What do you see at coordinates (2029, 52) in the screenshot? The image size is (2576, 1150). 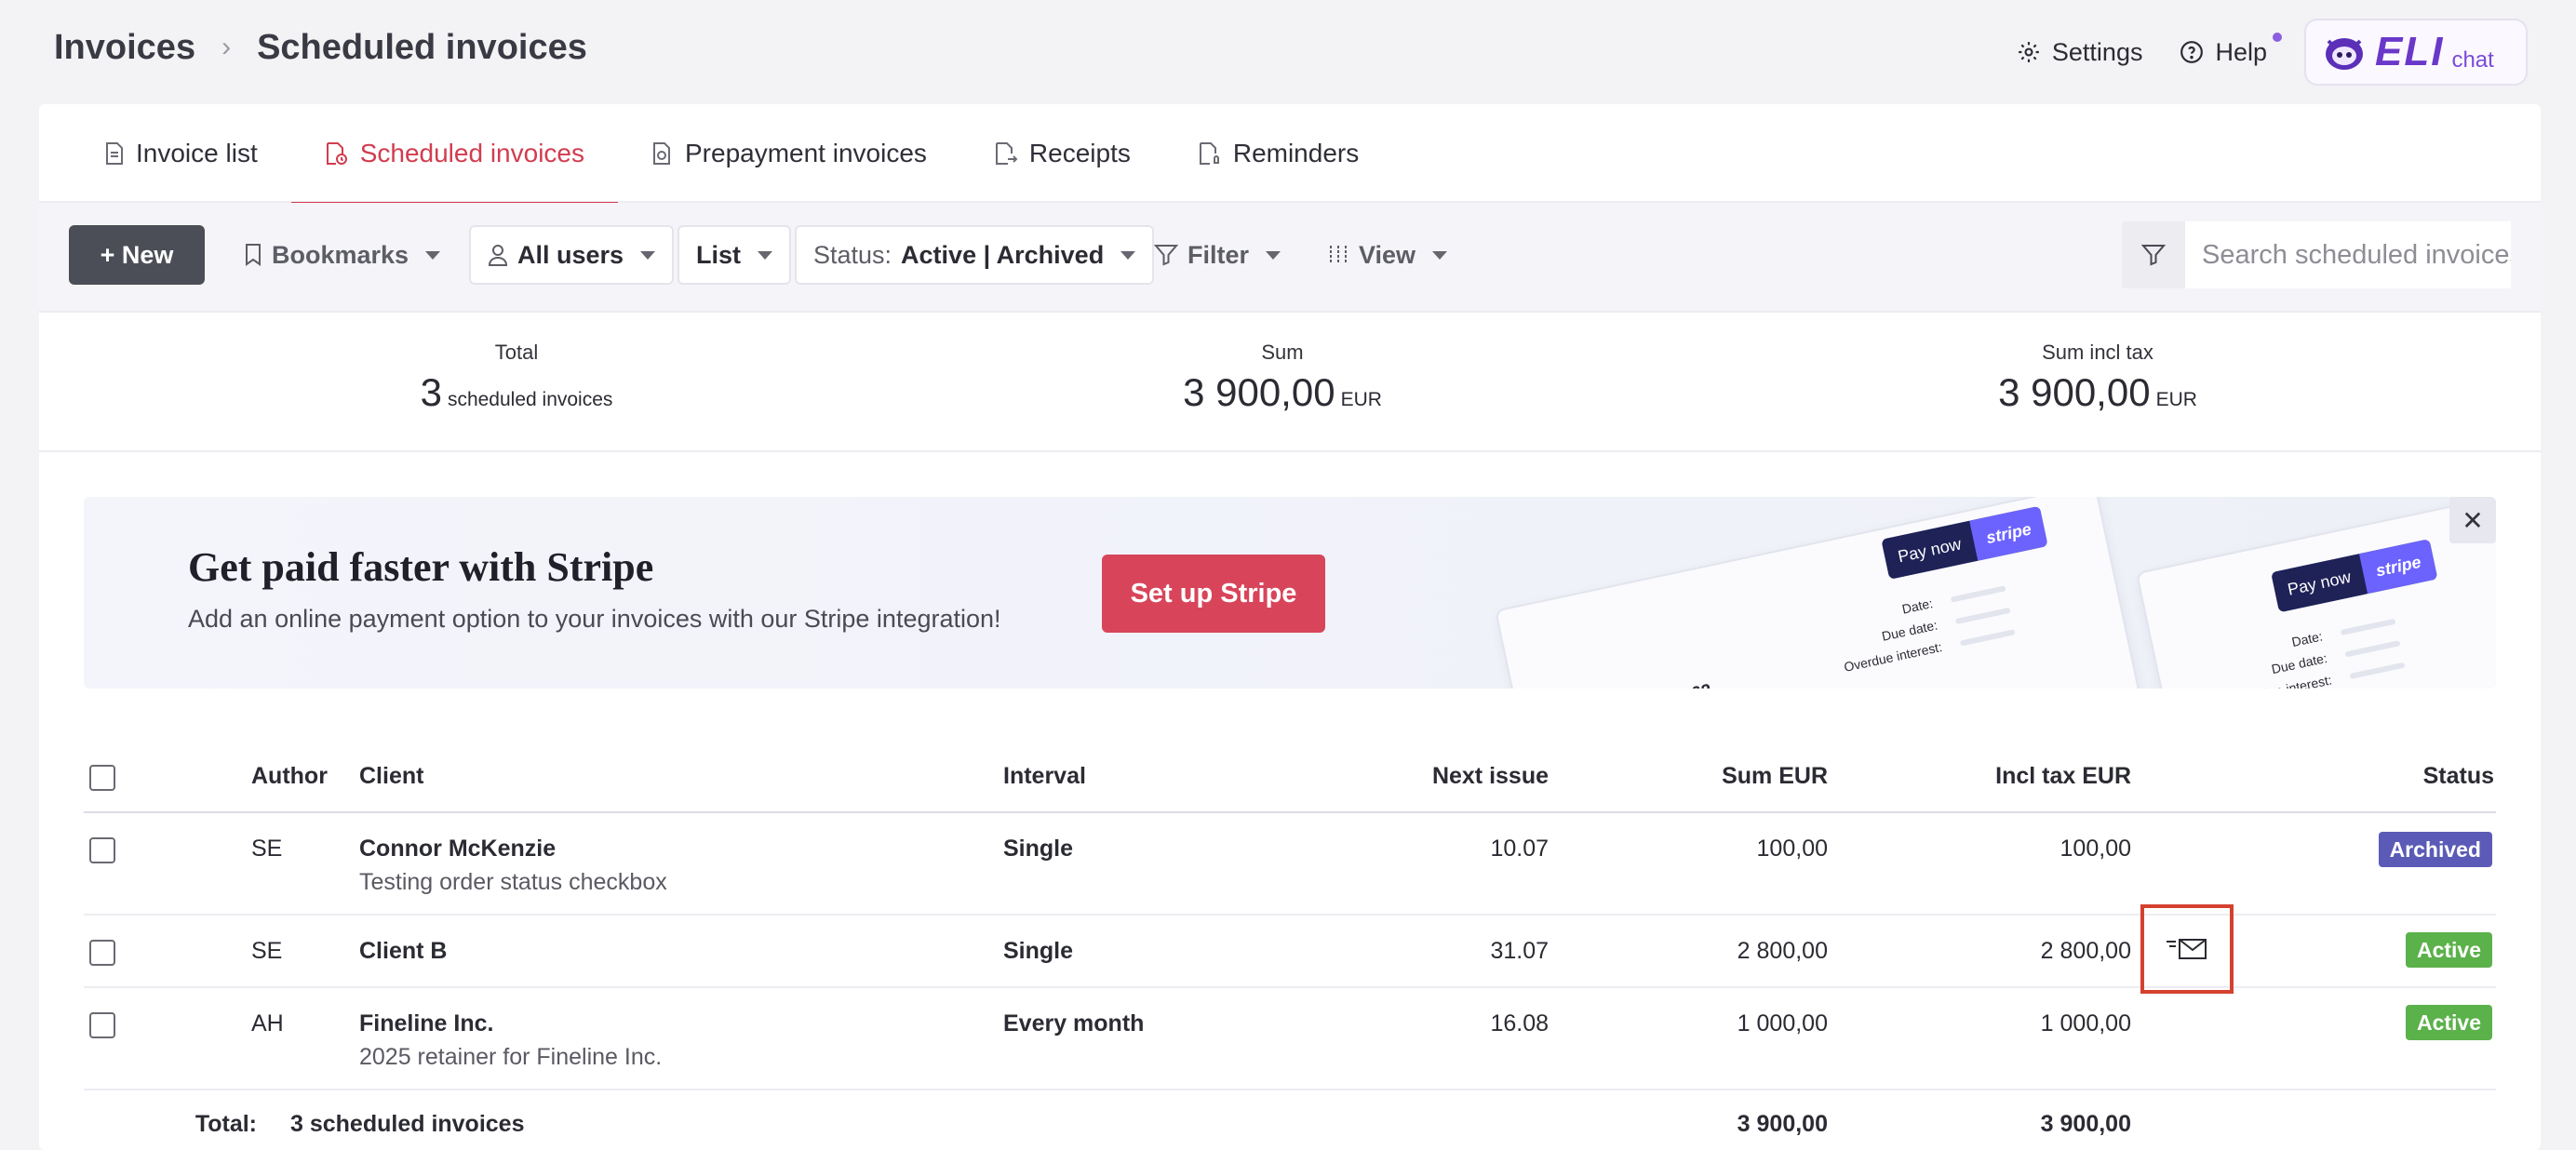 I see `gear-icon` at bounding box center [2029, 52].